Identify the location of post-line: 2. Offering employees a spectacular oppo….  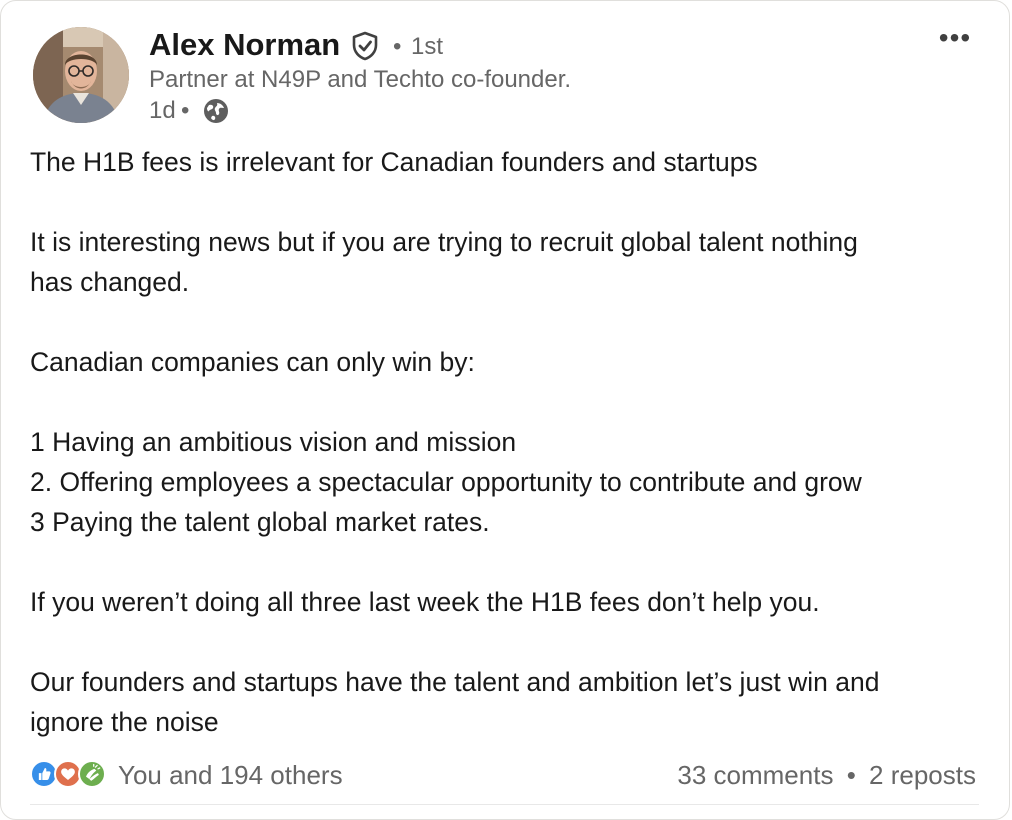
(446, 482).